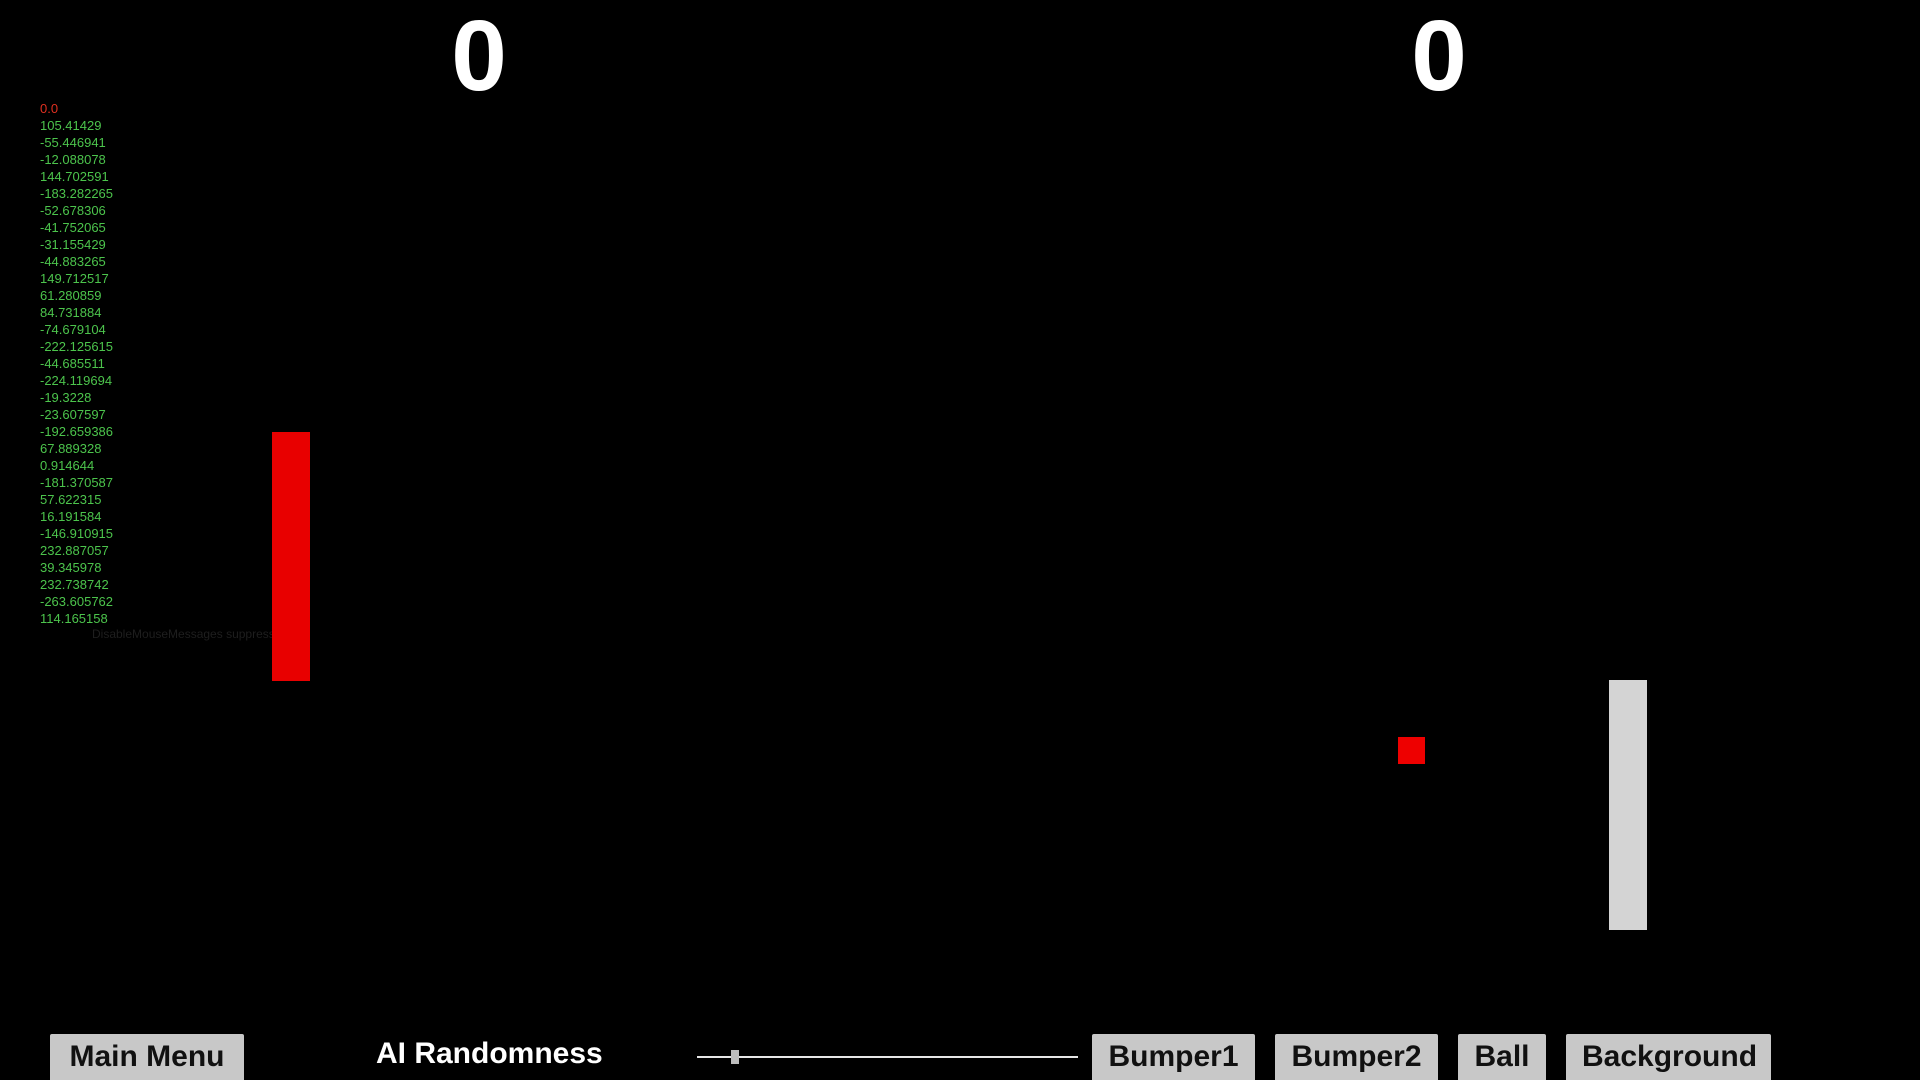 The width and height of the screenshot is (1920, 1080). What do you see at coordinates (183, 634) in the screenshot?
I see `debug-note: DisableMouseMessages suppress` at bounding box center [183, 634].